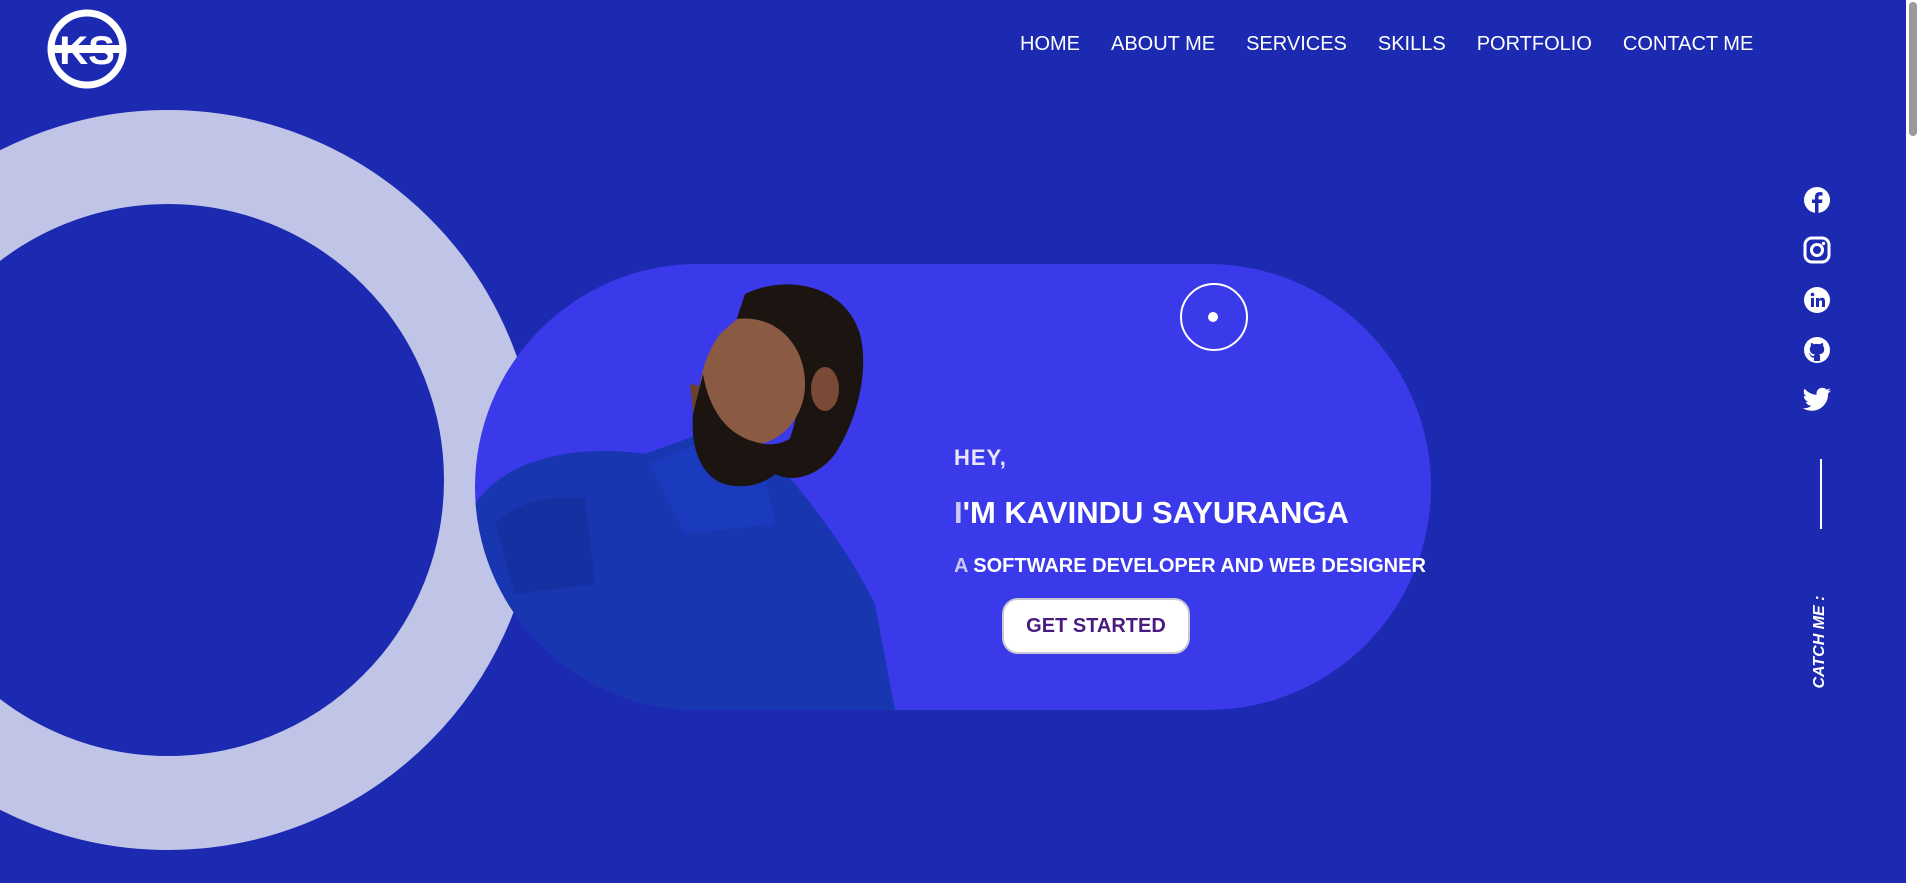 Image resolution: width=1920 pixels, height=883 pixels. I want to click on svg-text: KS, so click(87, 51).